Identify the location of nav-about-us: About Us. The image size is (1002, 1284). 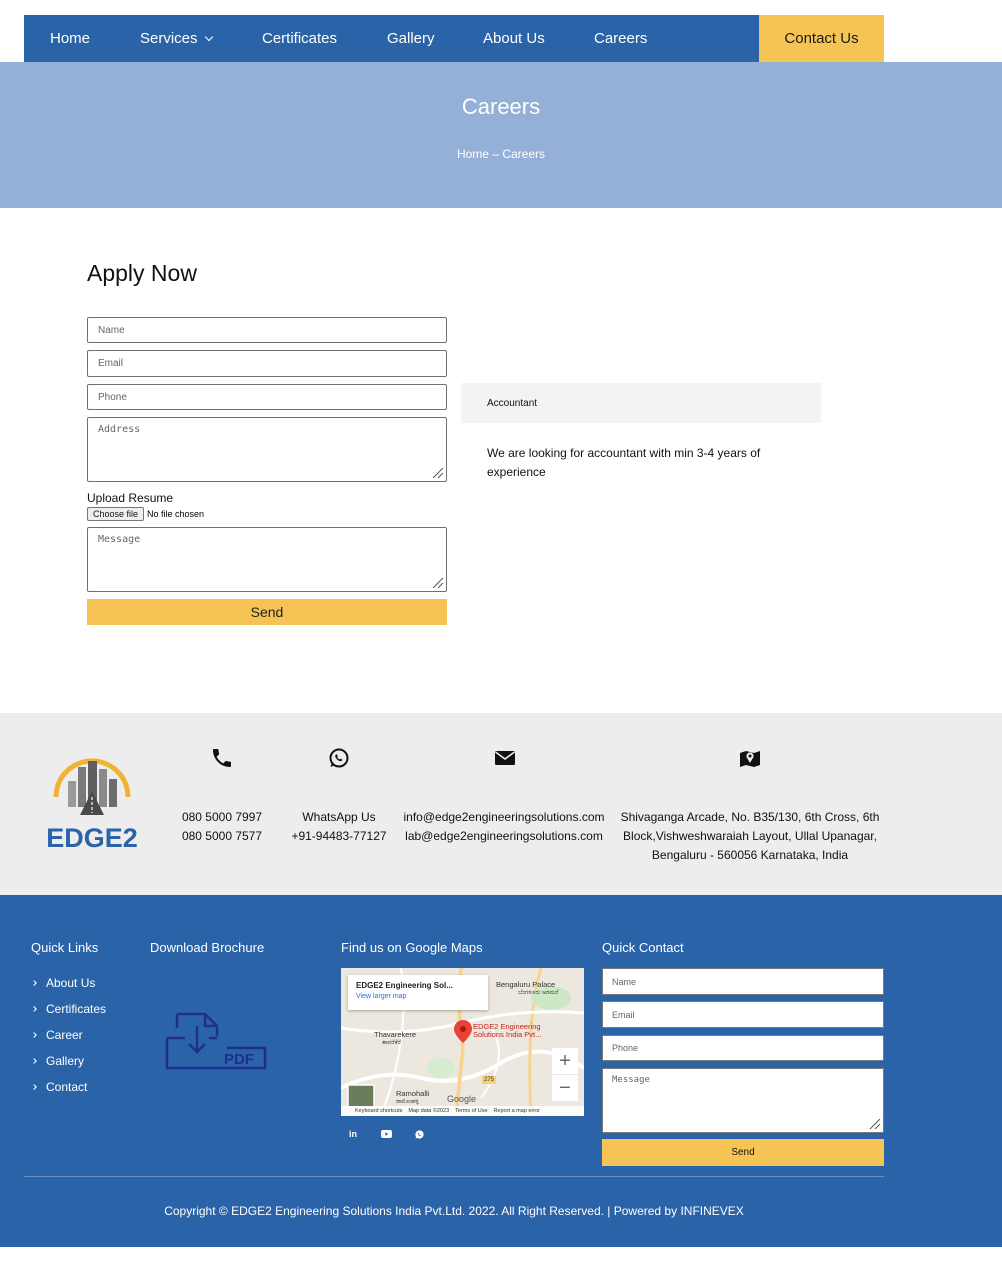
(514, 38).